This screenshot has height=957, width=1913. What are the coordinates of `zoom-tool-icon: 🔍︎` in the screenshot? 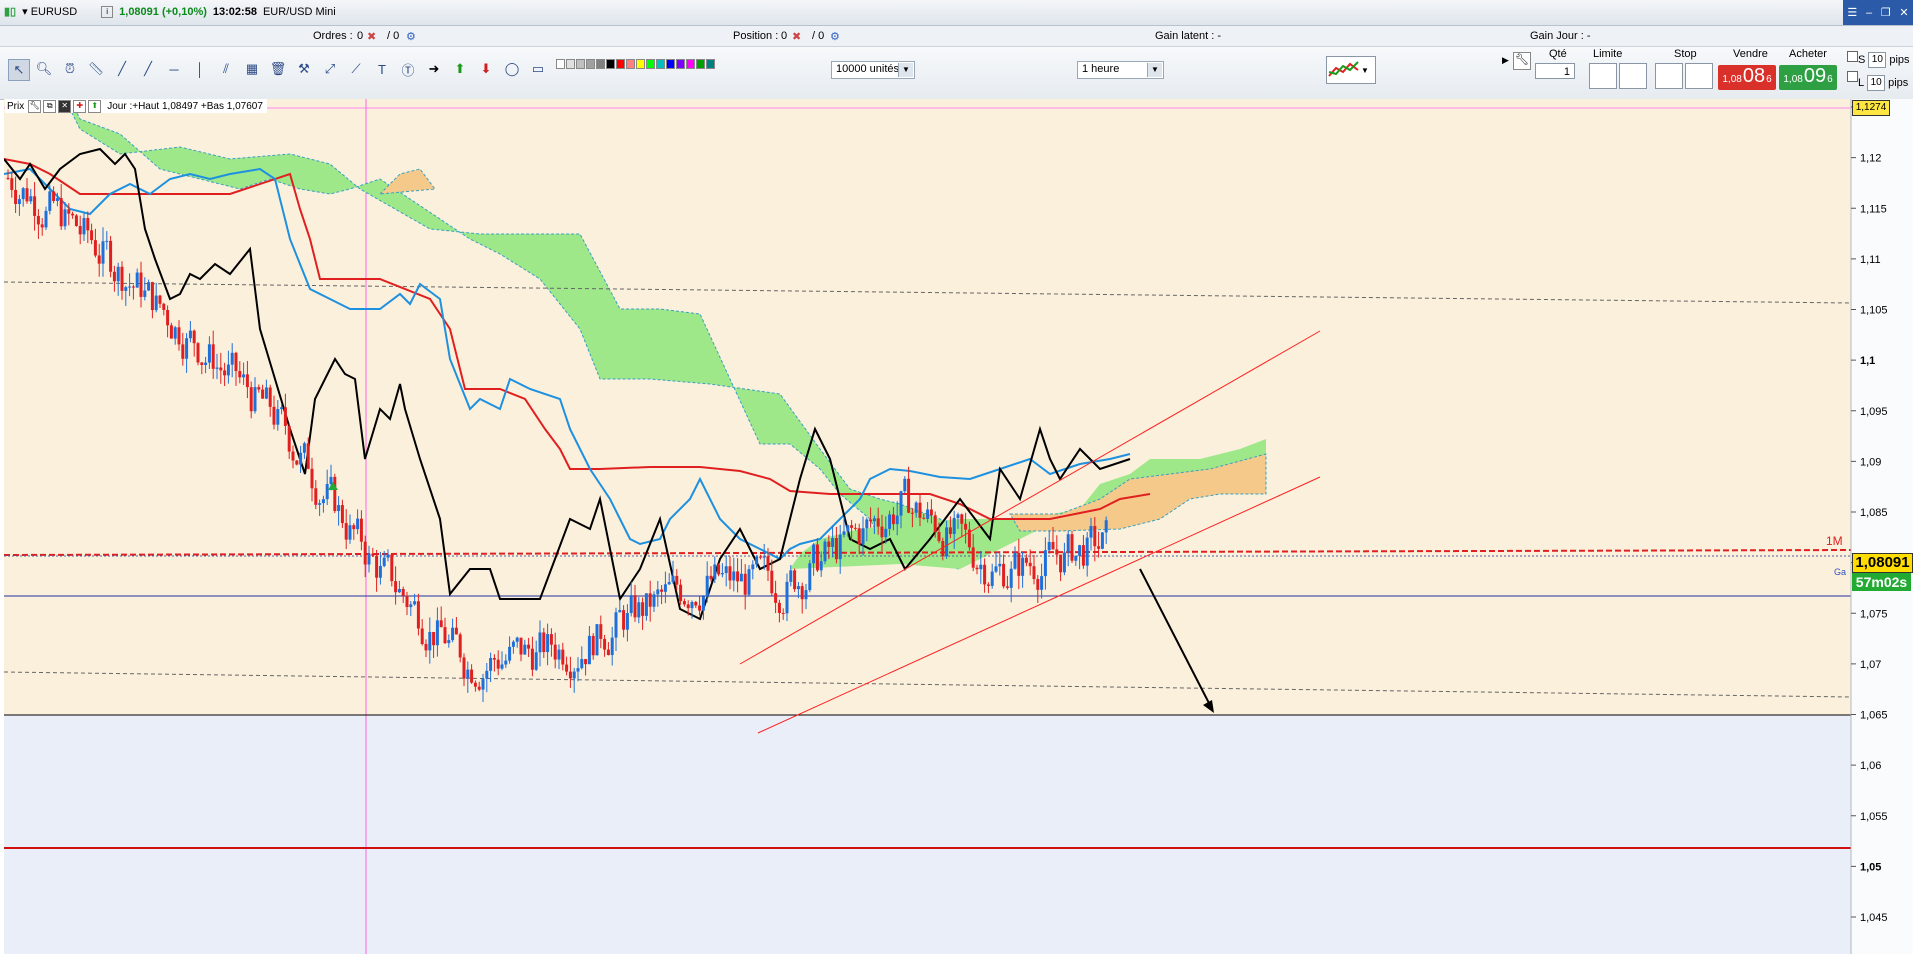 It's located at (44, 69).